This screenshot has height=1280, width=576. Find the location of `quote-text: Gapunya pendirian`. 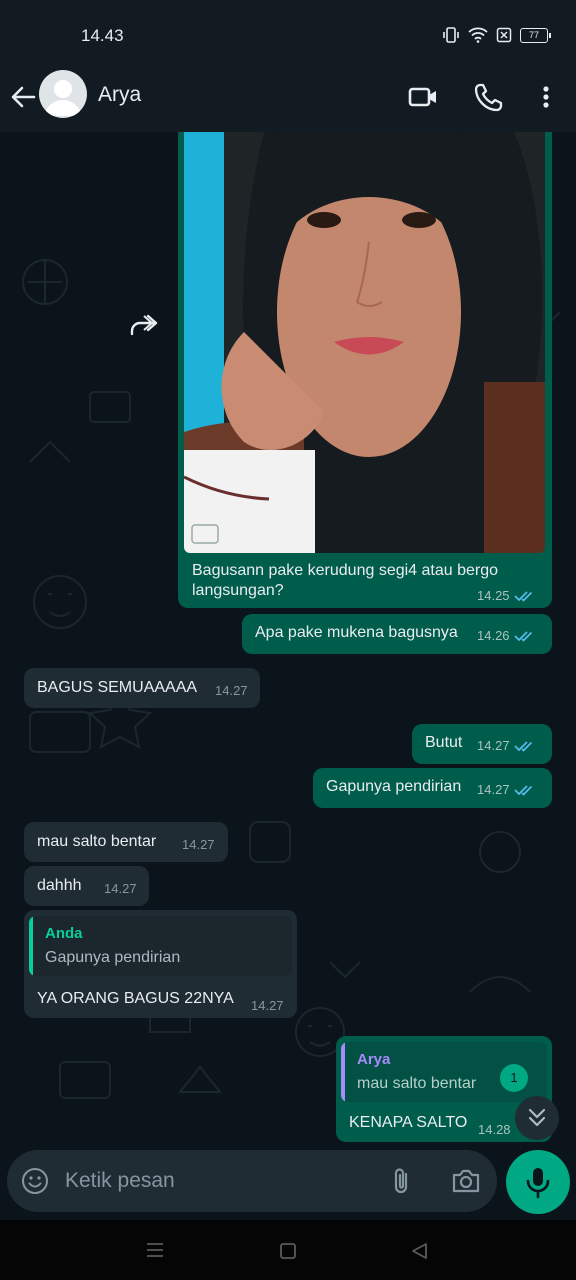

quote-text: Gapunya pendirian is located at coordinates (113, 957).